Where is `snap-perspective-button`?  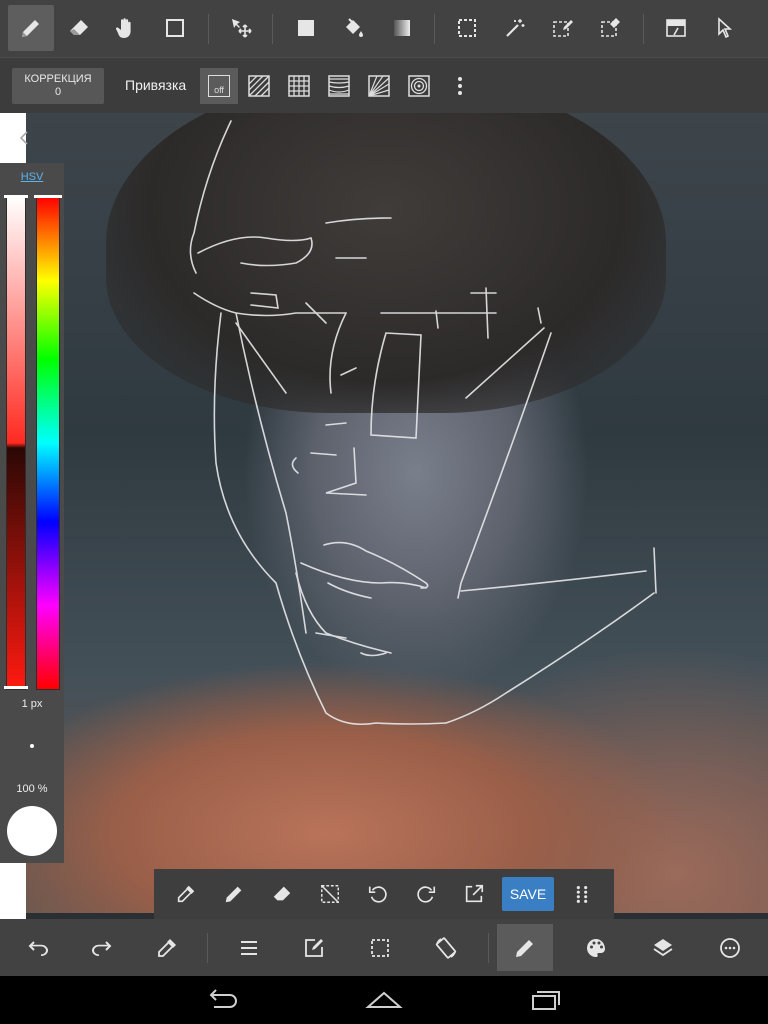
snap-perspective-button is located at coordinates (339, 86).